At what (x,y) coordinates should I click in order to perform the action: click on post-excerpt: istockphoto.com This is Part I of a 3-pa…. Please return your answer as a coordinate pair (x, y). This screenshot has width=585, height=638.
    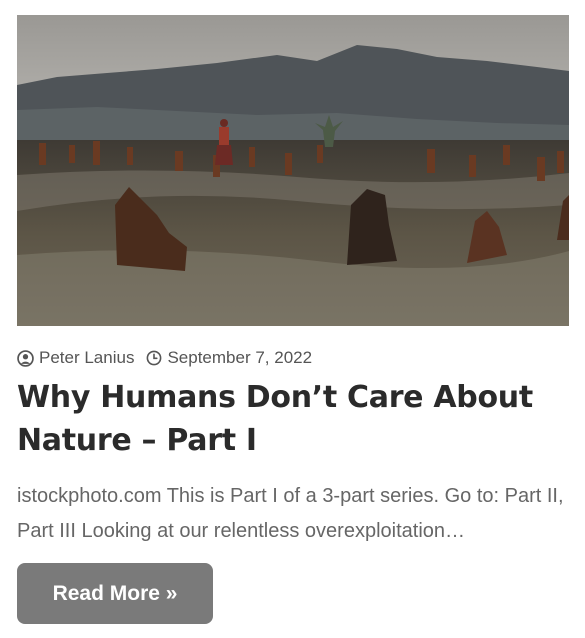
    Looking at the image, I should click on (290, 513).